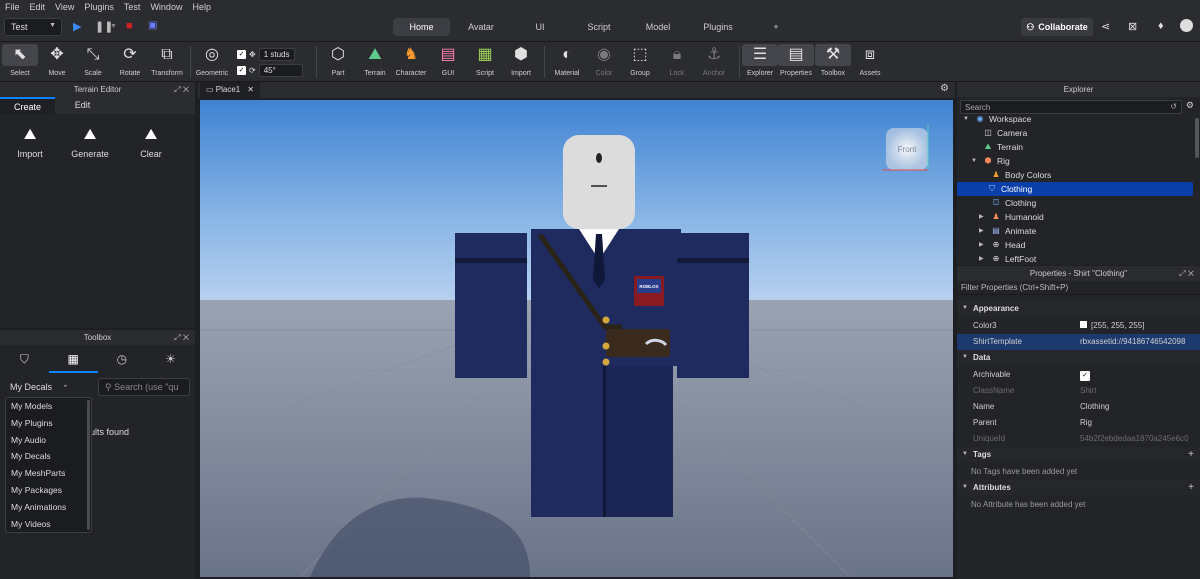 Image resolution: width=1200 pixels, height=579 pixels. What do you see at coordinates (1007, 258) in the screenshot?
I see `tree-node-leftfoot: ▶ ⊕ LeftFoot` at bounding box center [1007, 258].